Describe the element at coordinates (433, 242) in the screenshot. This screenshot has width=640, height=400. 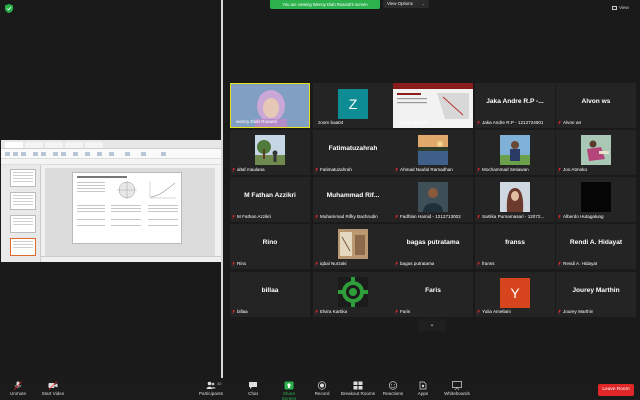
I see `participant-display-name: bagas putratama` at that location.